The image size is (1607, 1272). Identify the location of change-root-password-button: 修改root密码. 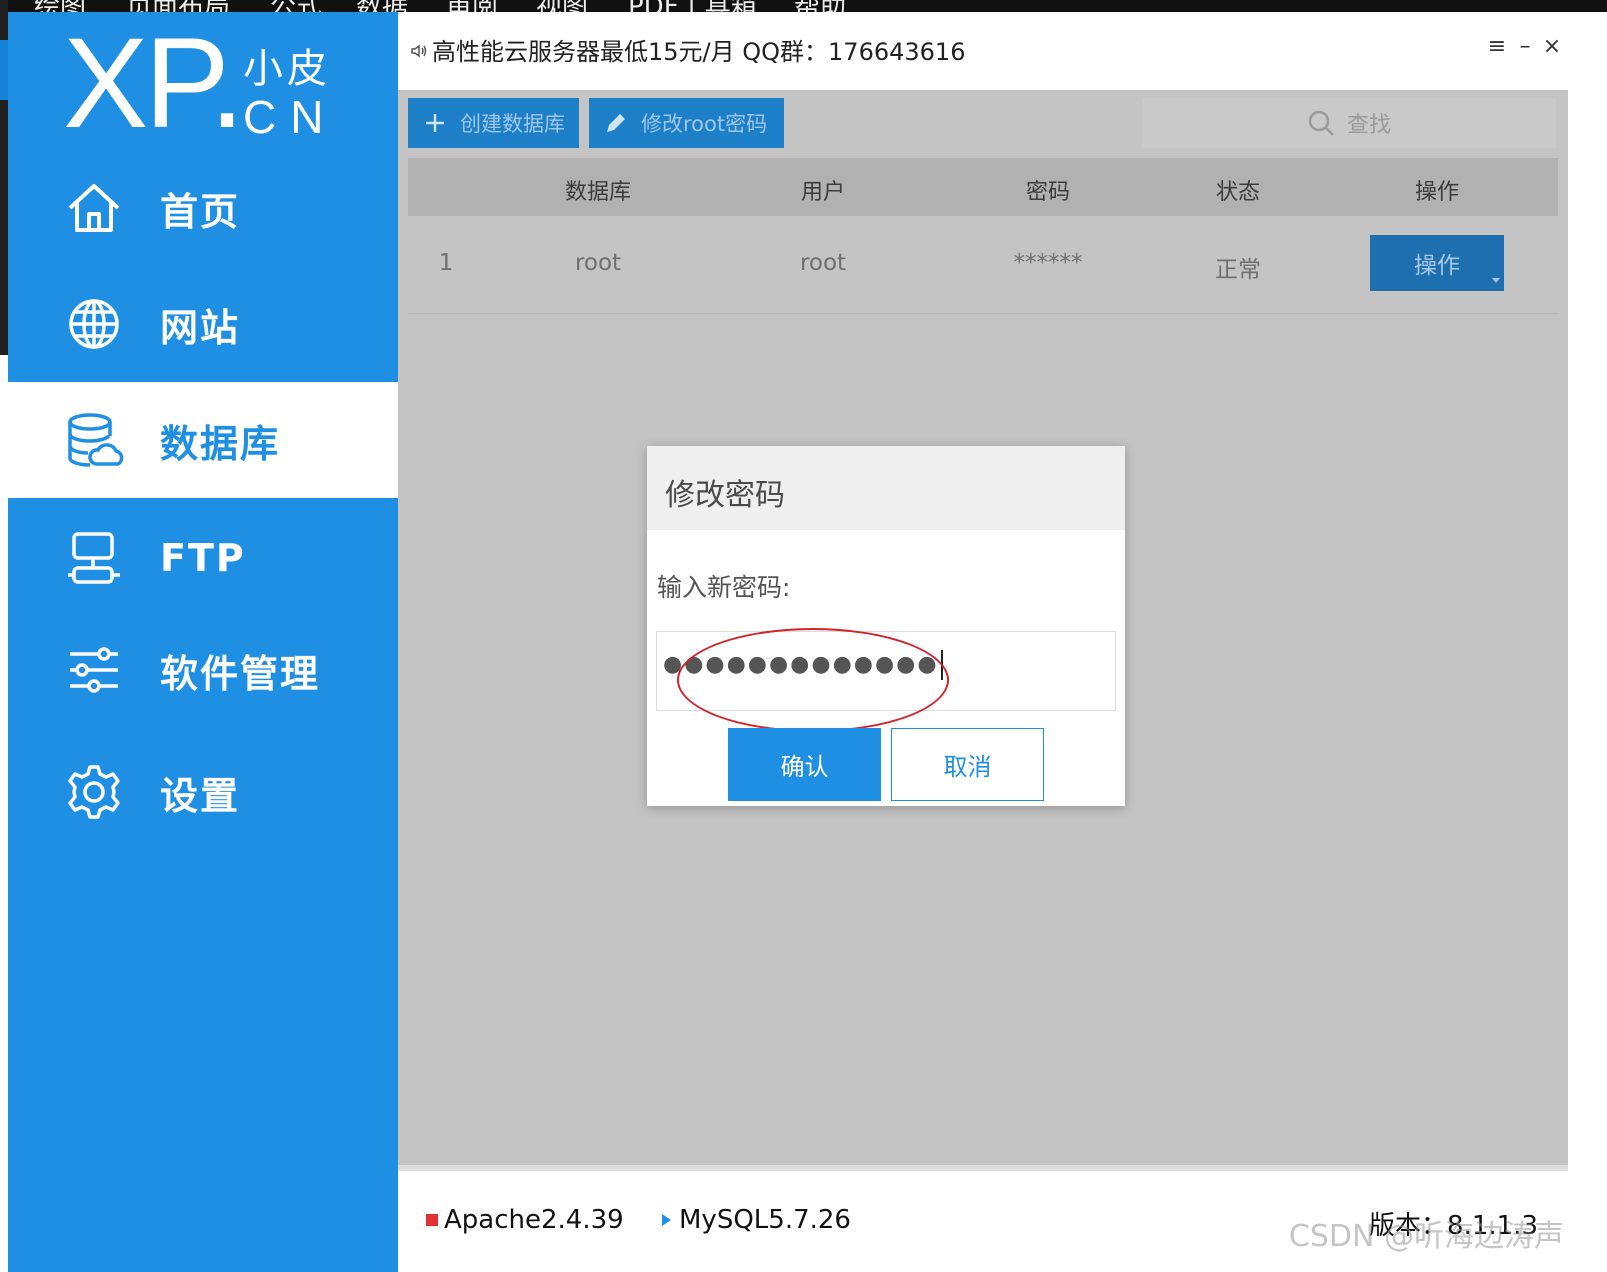
(686, 123).